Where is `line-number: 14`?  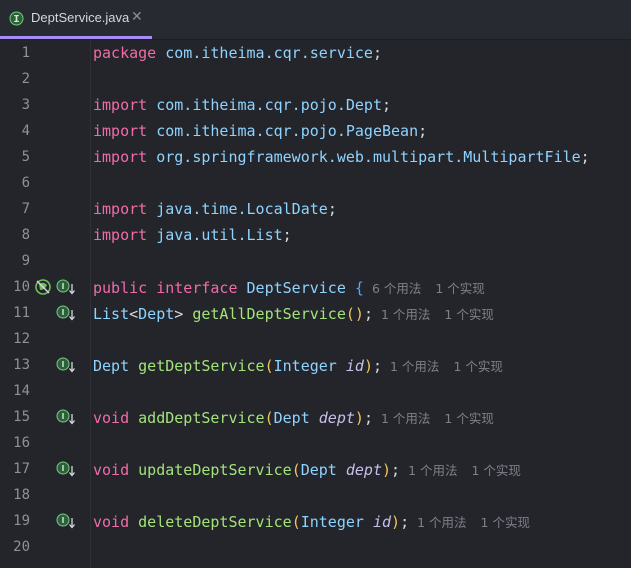 line-number: 14 is located at coordinates (21, 391).